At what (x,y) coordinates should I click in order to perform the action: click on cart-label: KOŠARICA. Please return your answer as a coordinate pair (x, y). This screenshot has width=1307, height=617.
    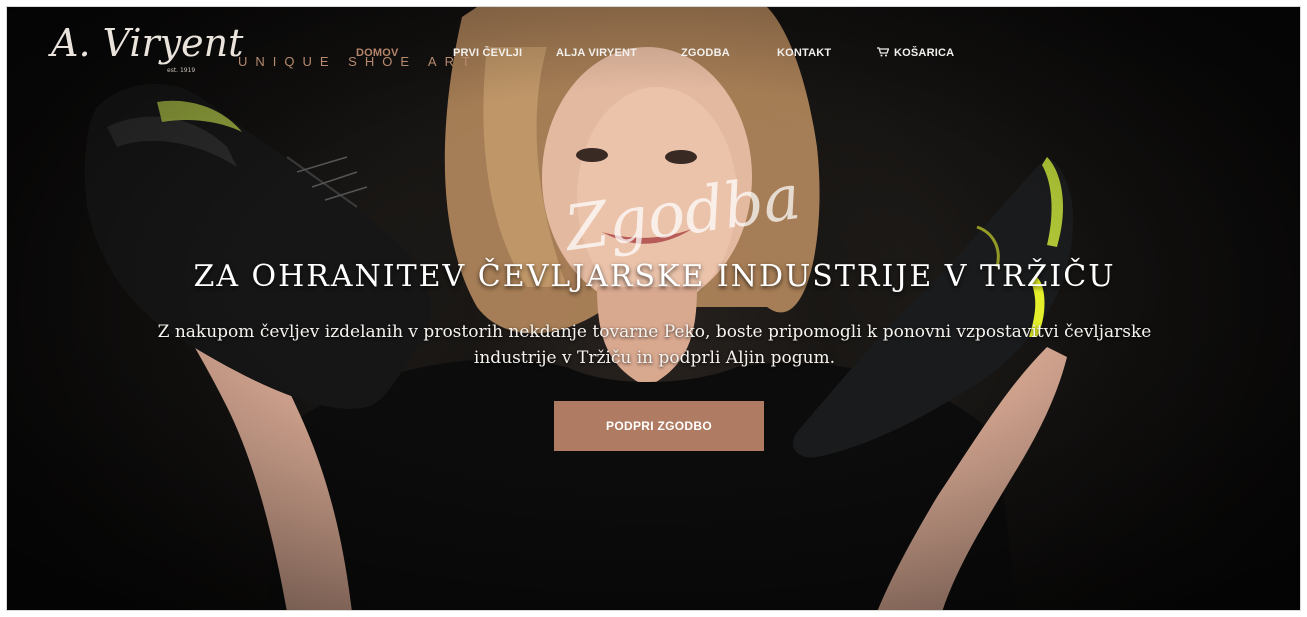
    Looking at the image, I should click on (924, 53).